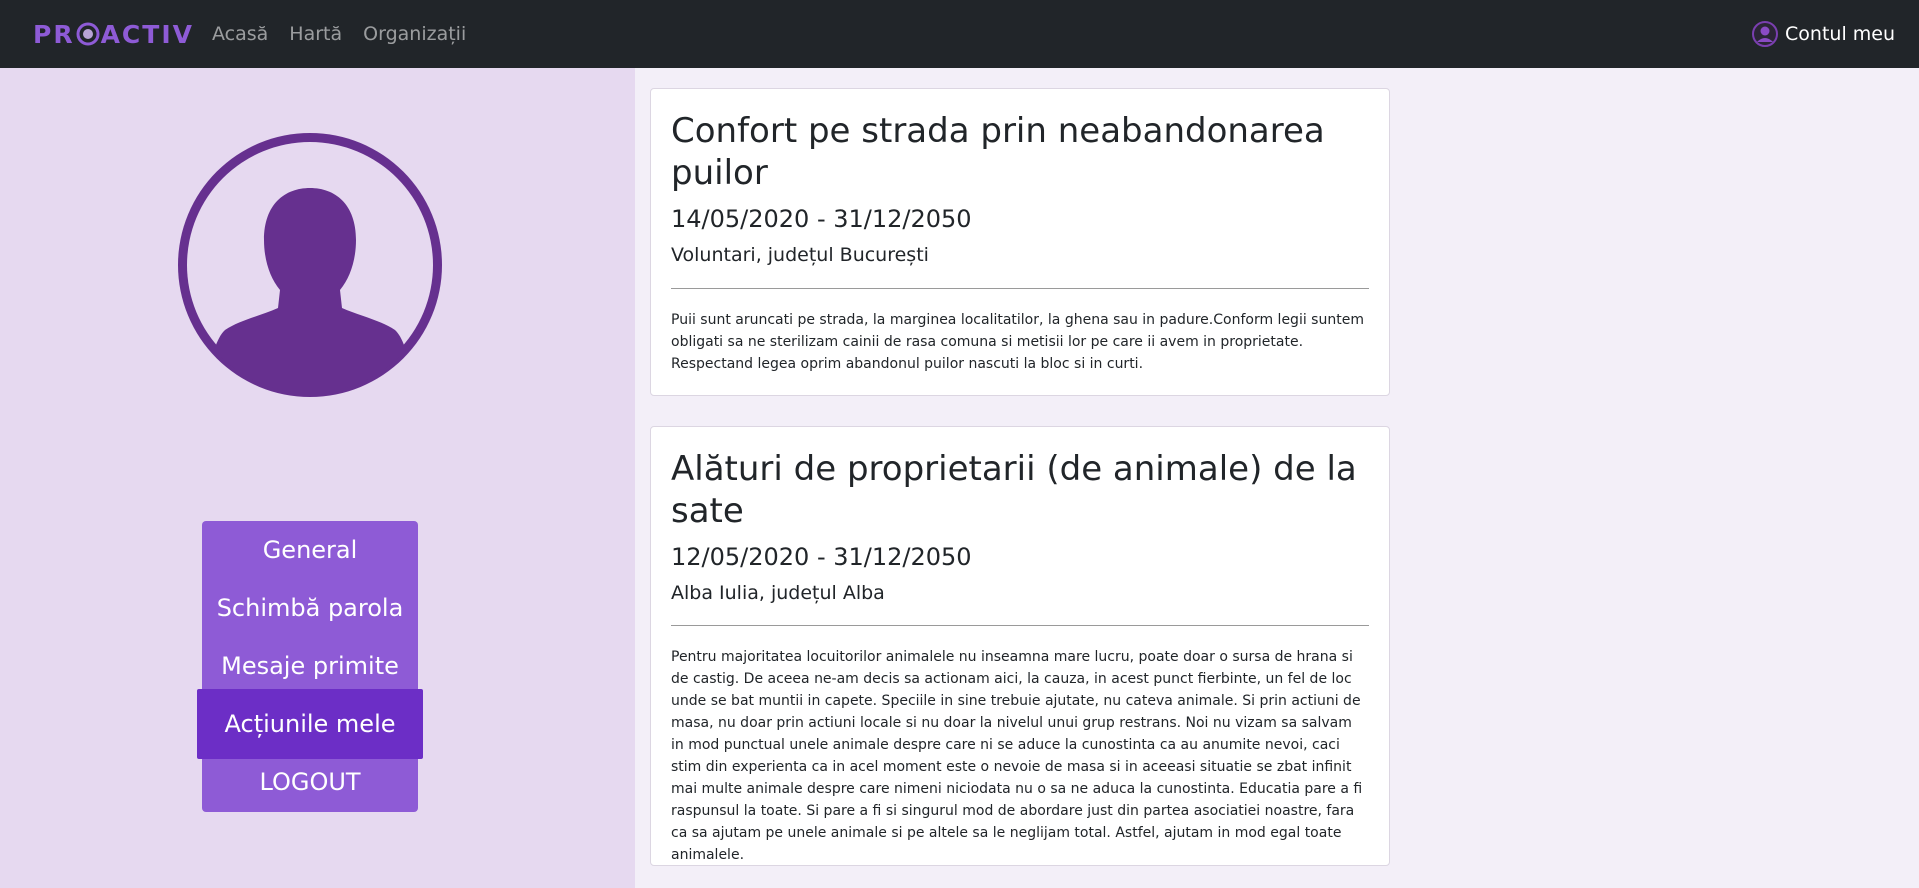  Describe the element at coordinates (778, 593) in the screenshot. I see `action-location: Alba Iulia, județul Alba` at that location.